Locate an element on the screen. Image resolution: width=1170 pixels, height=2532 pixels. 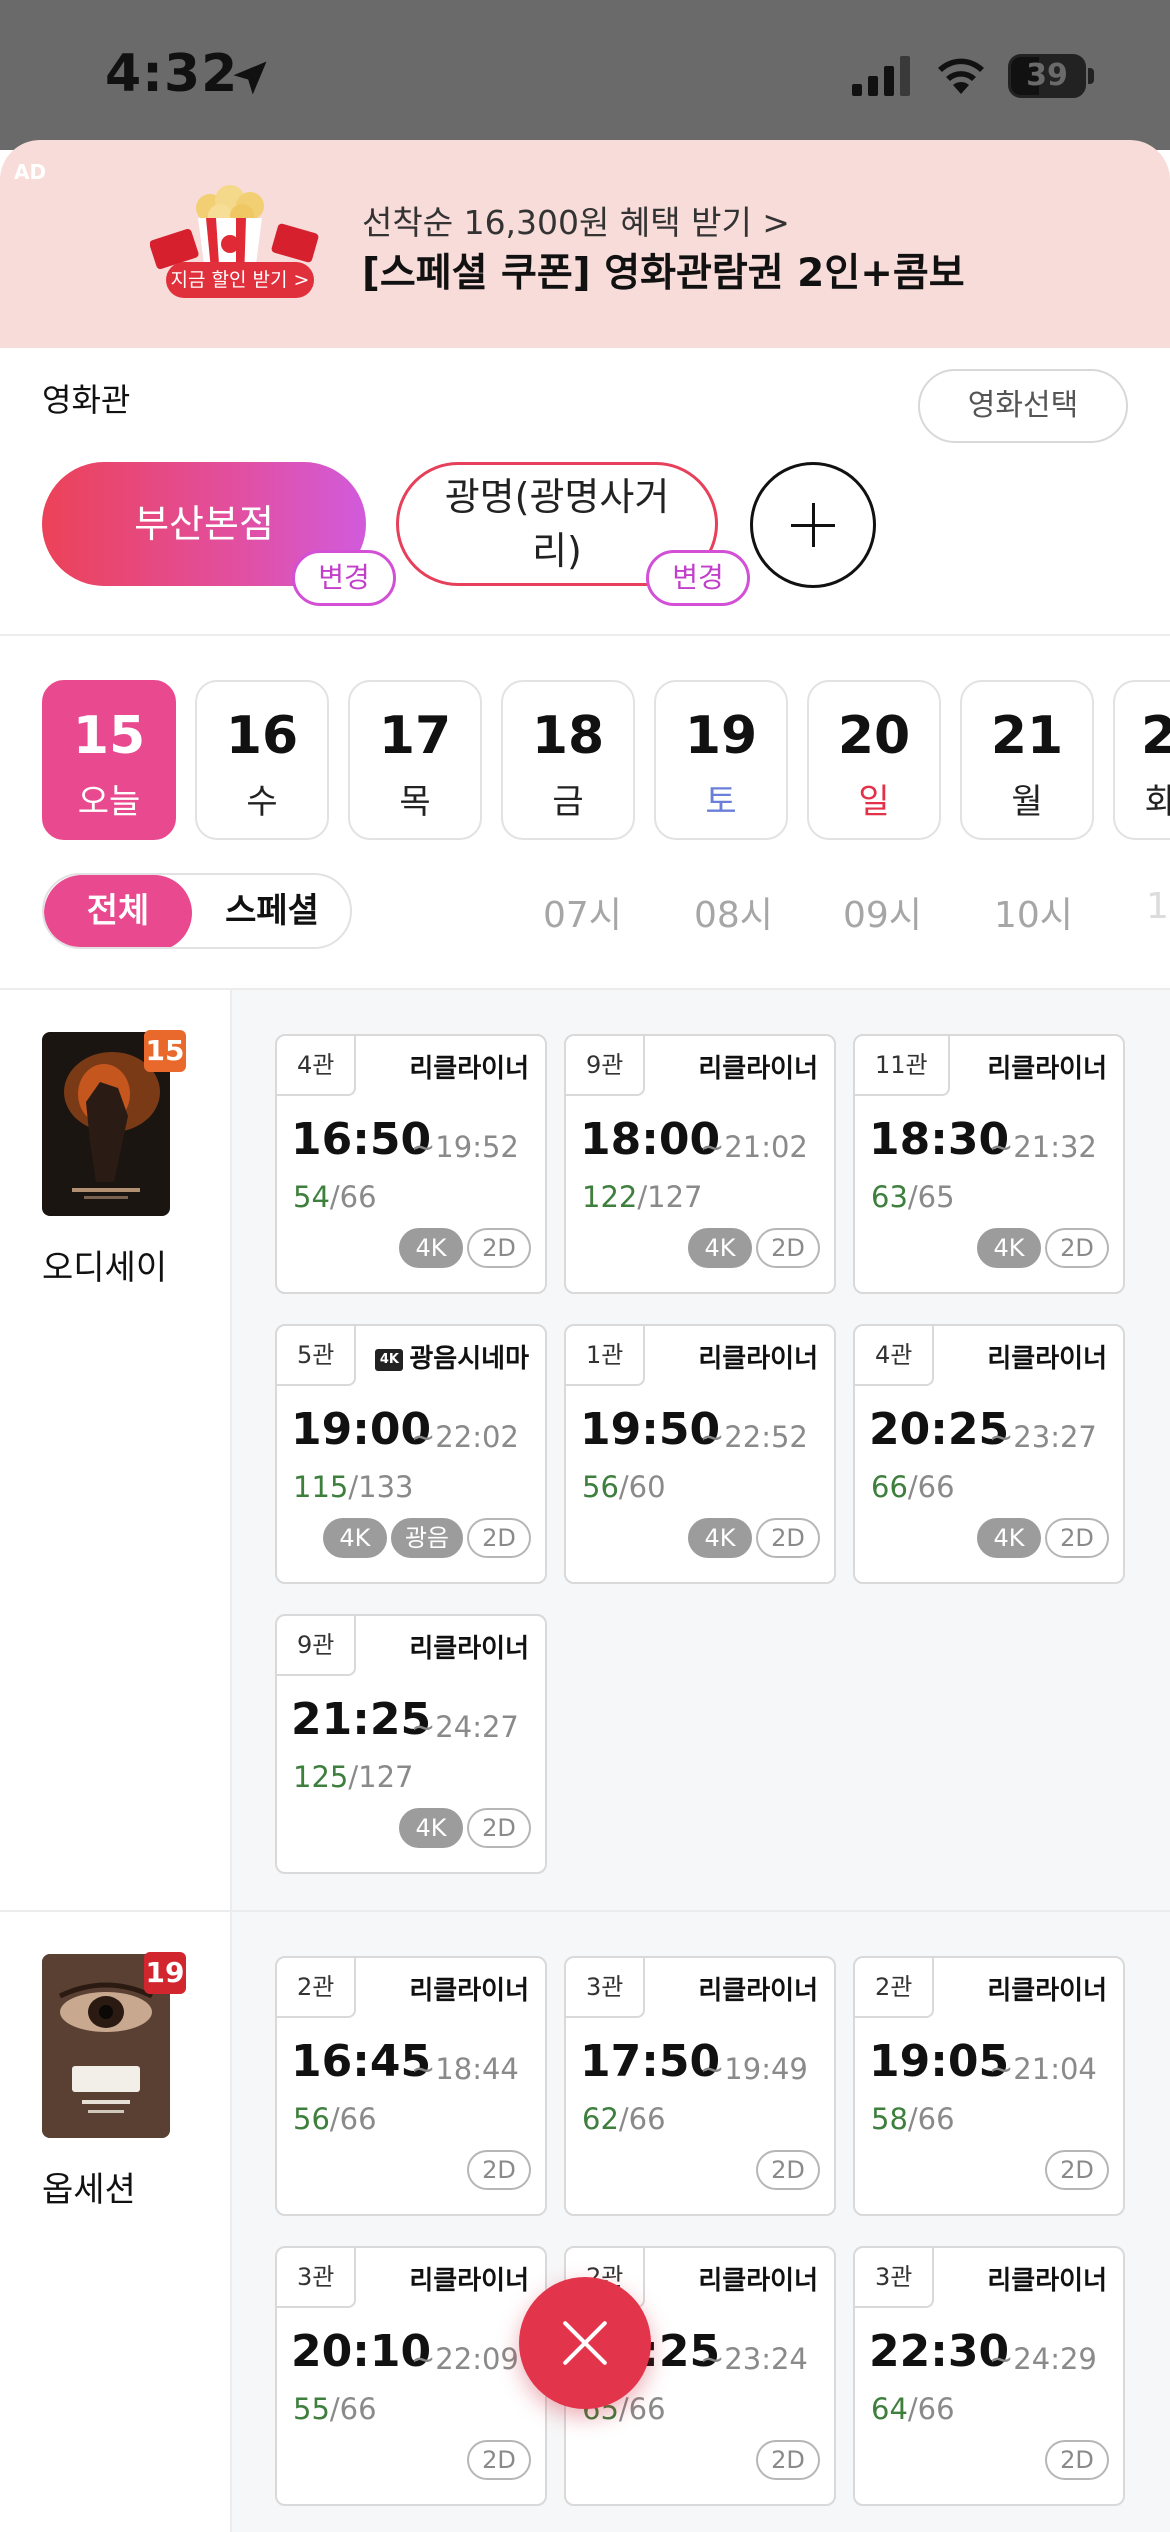
showtime-card: 5관 4K 광음시네마 19:00 ~22:02 115/133 4K 광음 2D is located at coordinates (411, 1454).